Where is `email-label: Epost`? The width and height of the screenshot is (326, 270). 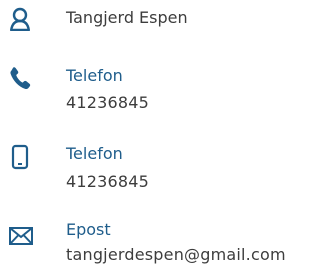
email-label: Epost is located at coordinates (88, 230).